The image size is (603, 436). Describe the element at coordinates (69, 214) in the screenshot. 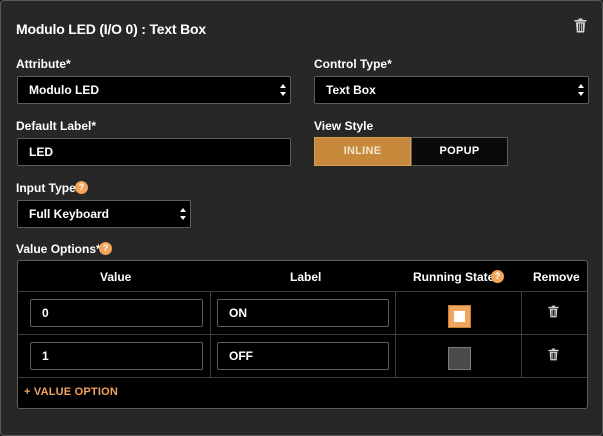

I see `input-type-select-value: Full Keyboard` at that location.